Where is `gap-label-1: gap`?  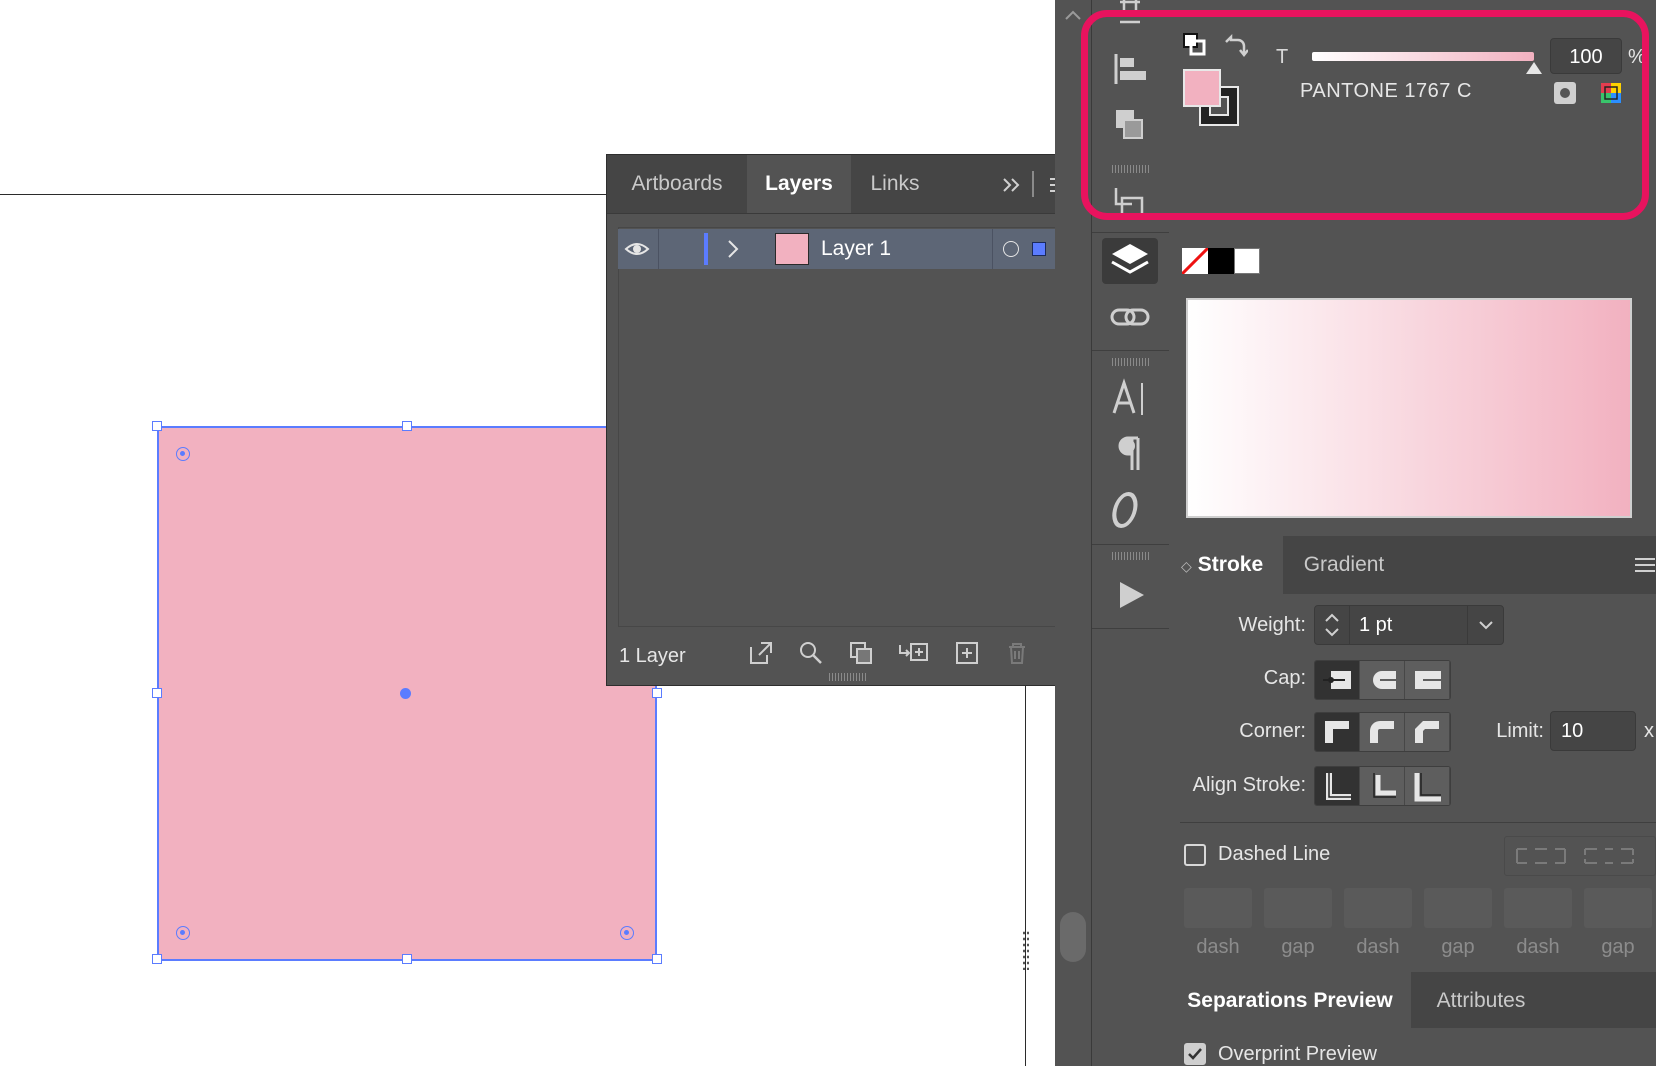 gap-label-1: gap is located at coordinates (1298, 947).